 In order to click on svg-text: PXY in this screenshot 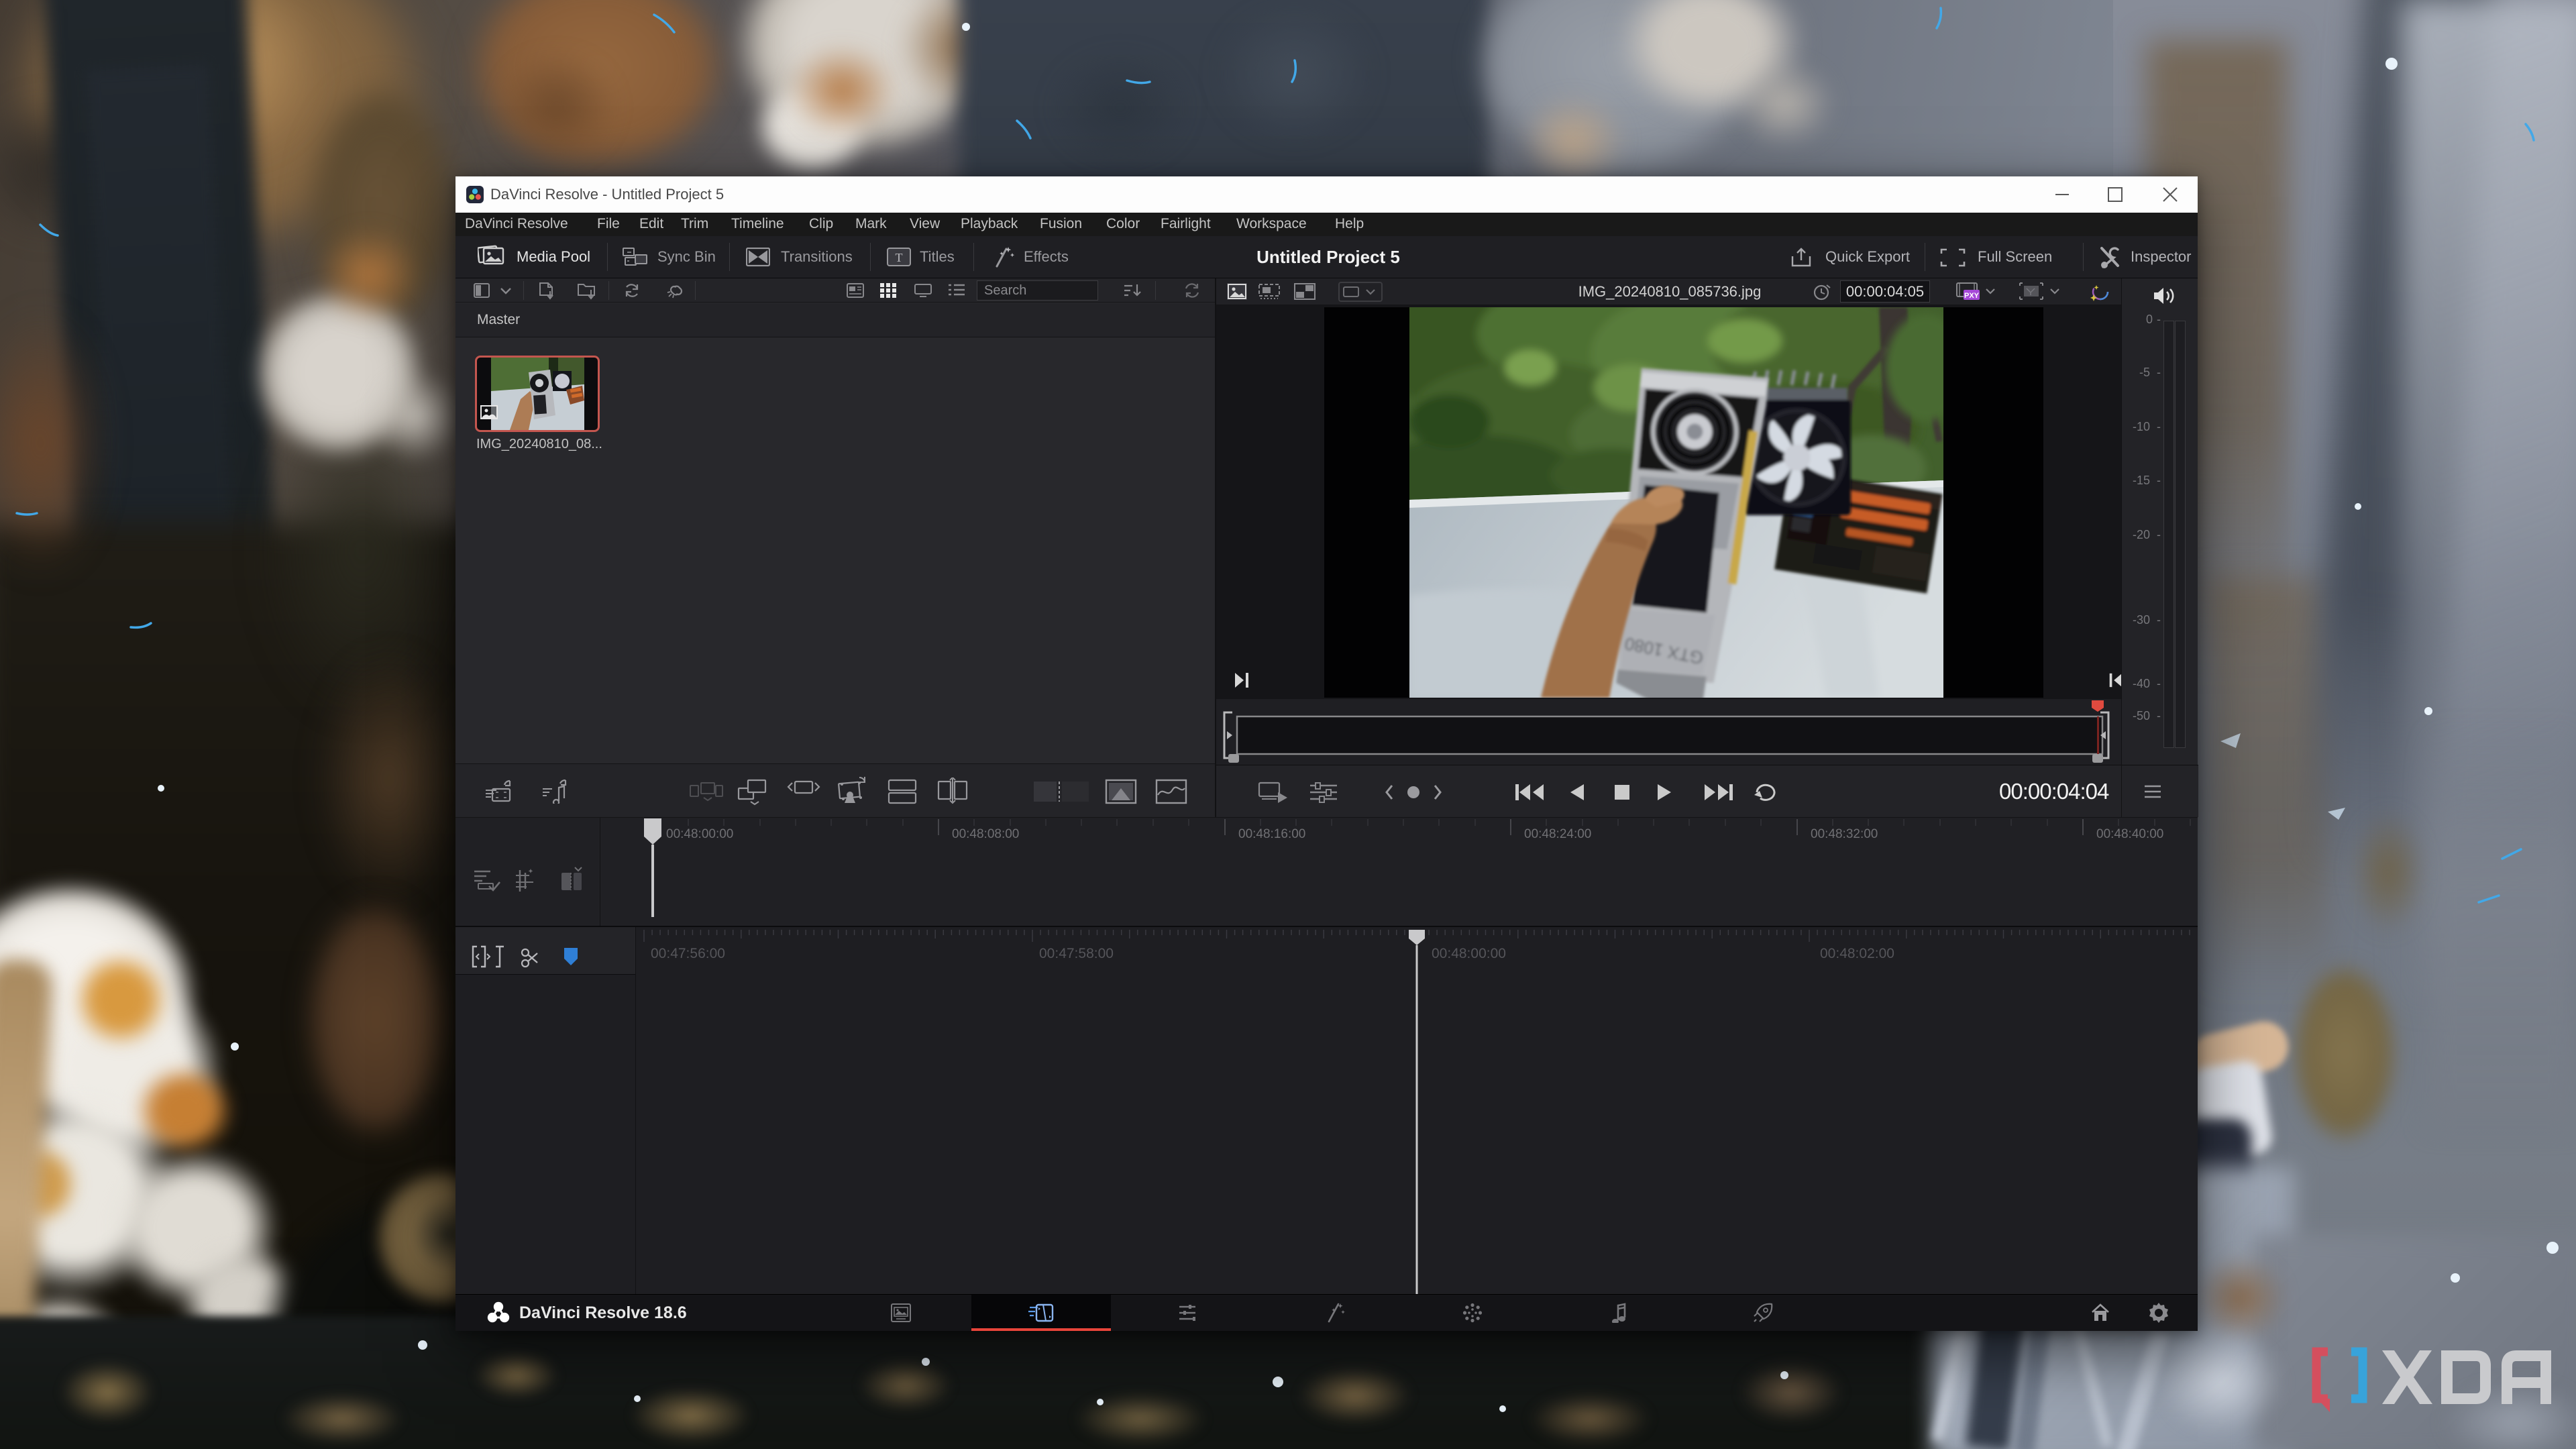, I will do `click(1972, 296)`.